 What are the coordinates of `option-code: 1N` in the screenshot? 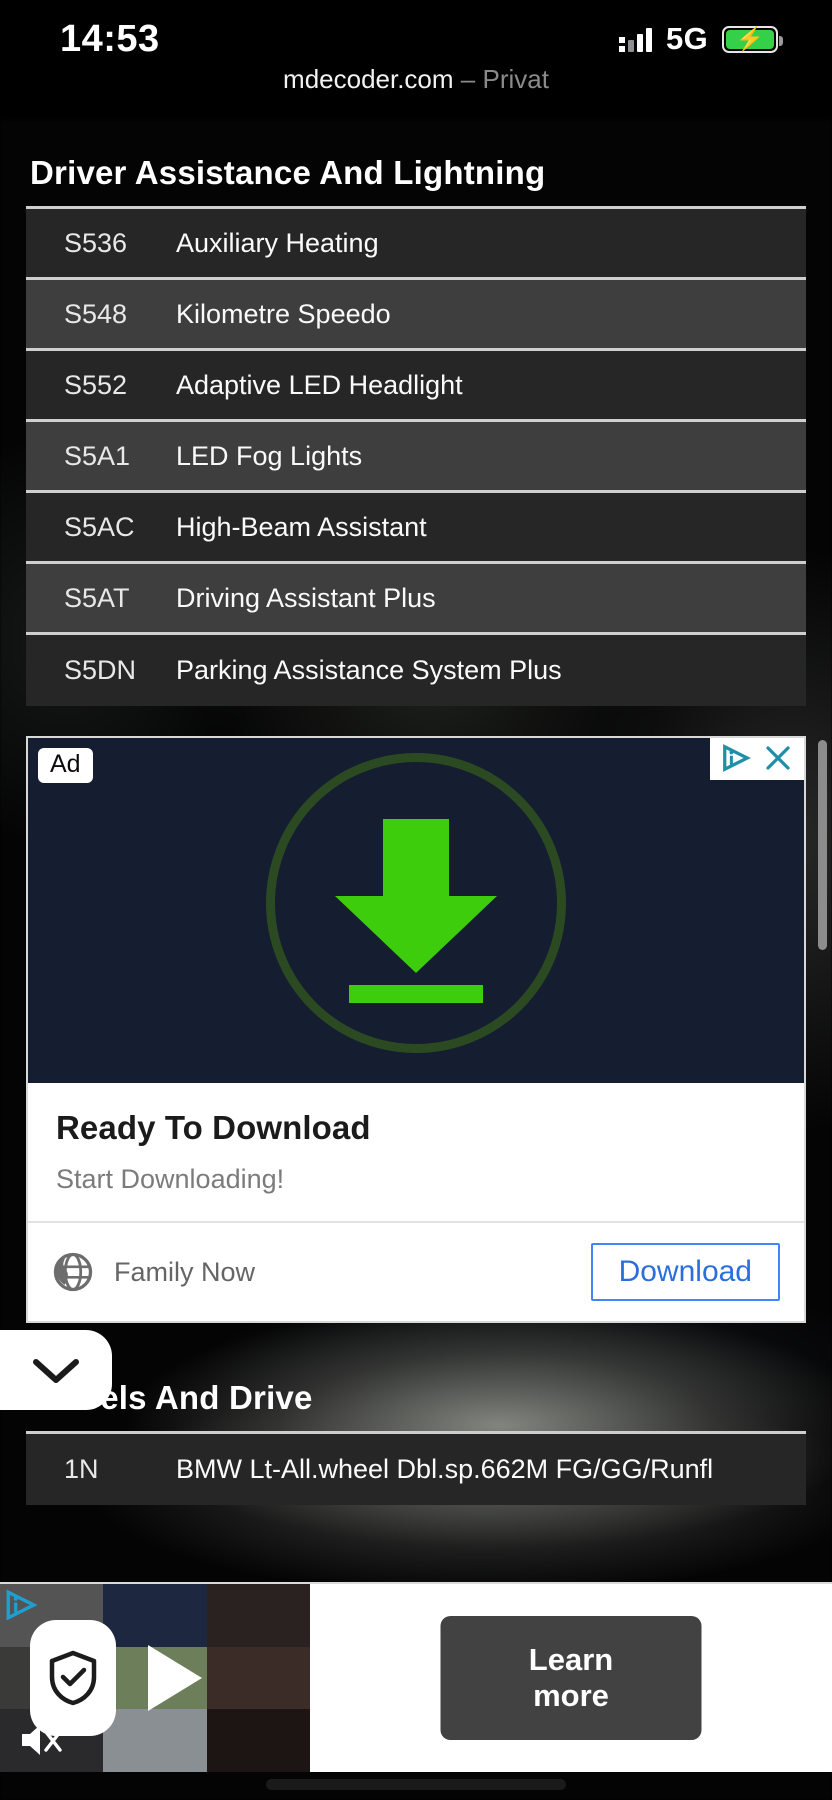 It's located at (81, 1469).